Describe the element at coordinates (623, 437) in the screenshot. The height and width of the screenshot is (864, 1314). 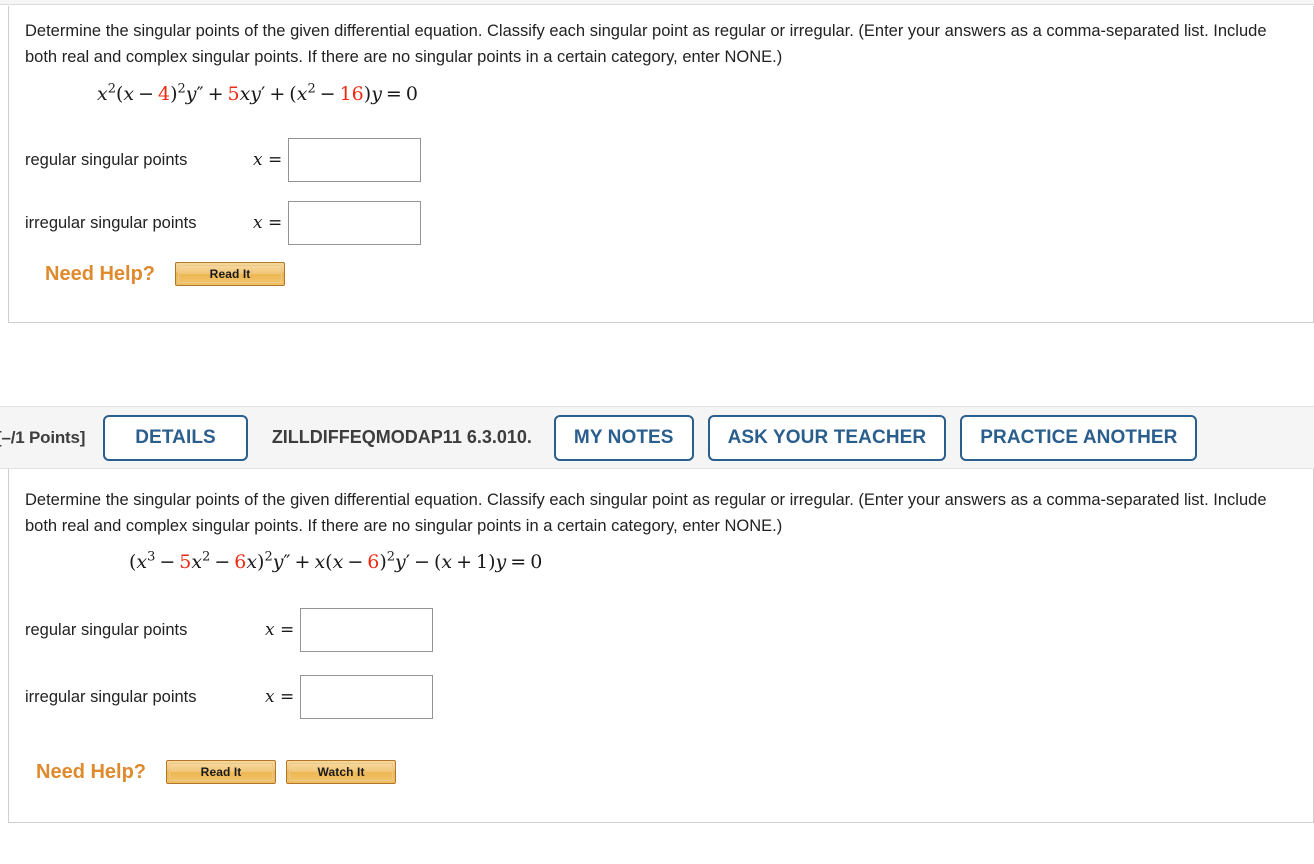
I see `my-notes-button-2: MY NOTES` at that location.